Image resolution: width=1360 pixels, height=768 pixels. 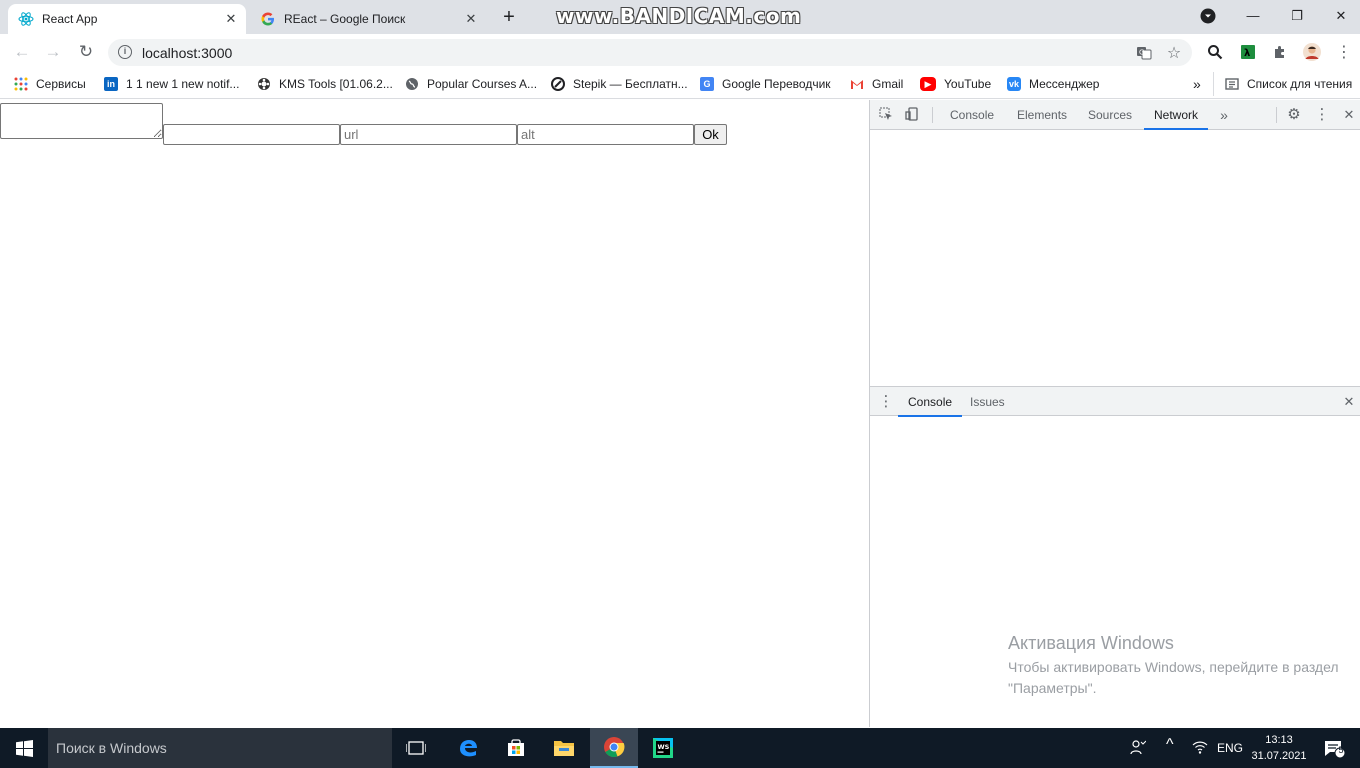 What do you see at coordinates (268, 19) in the screenshot?
I see `google-icon` at bounding box center [268, 19].